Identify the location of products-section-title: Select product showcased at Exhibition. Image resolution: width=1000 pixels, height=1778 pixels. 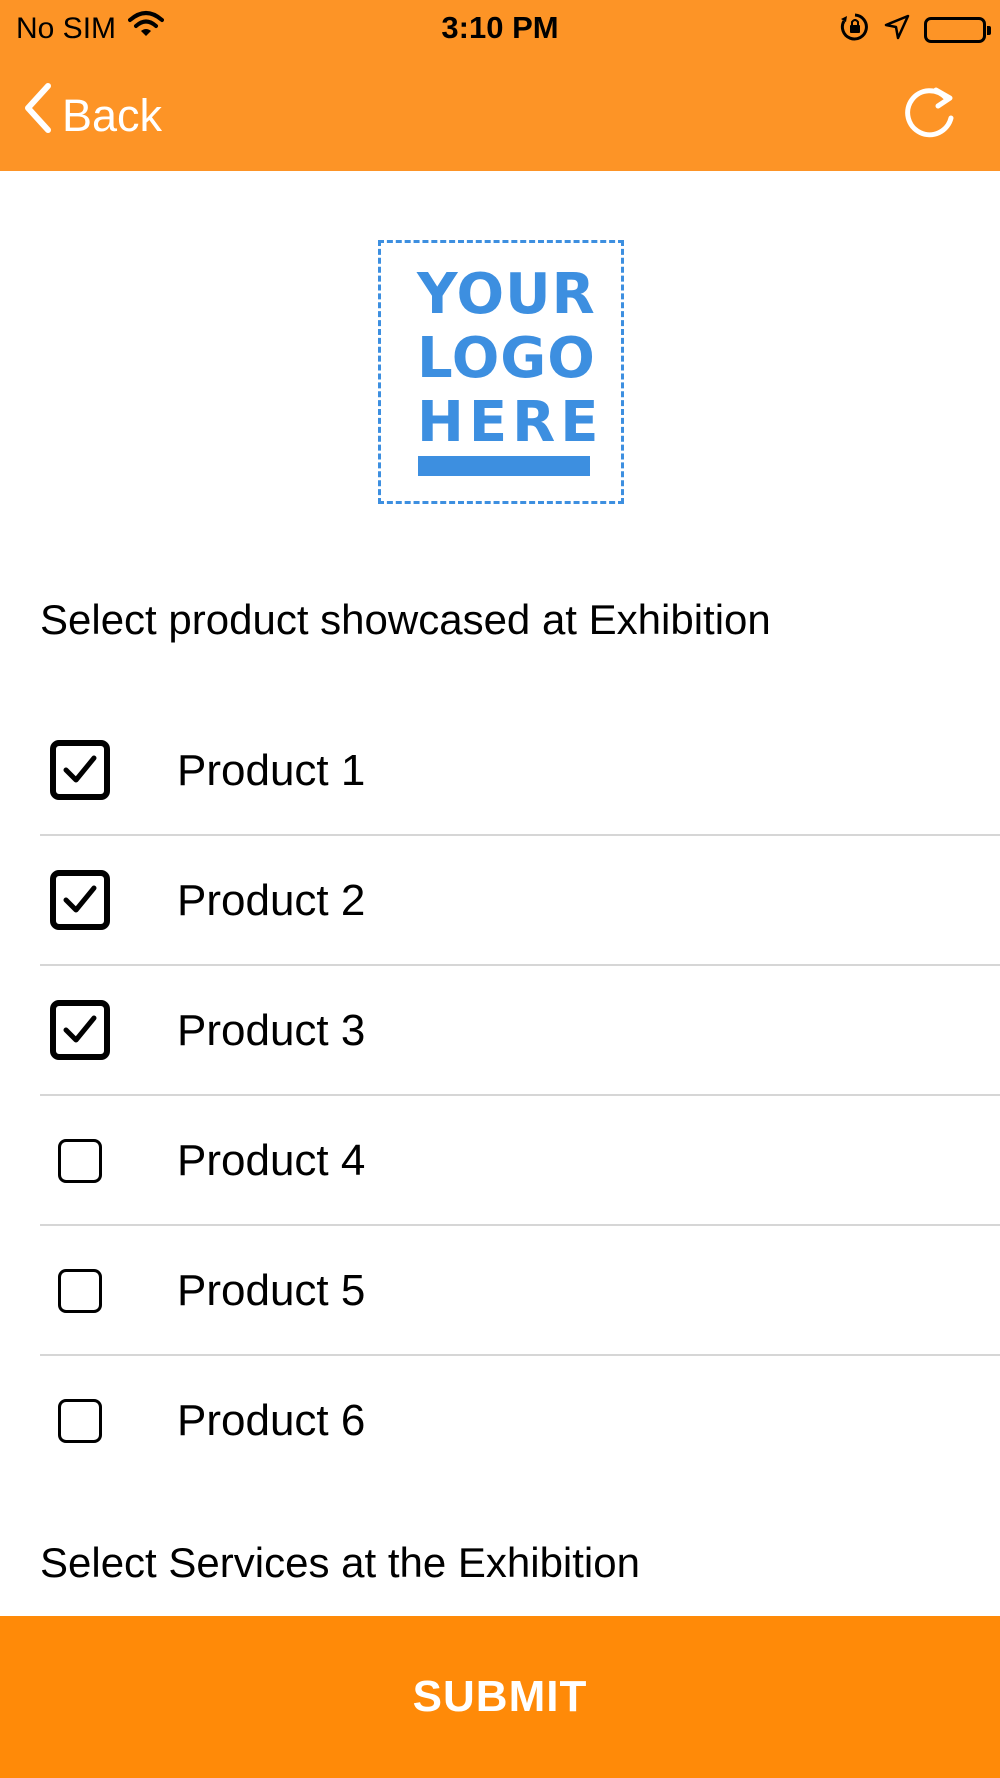
(405, 619).